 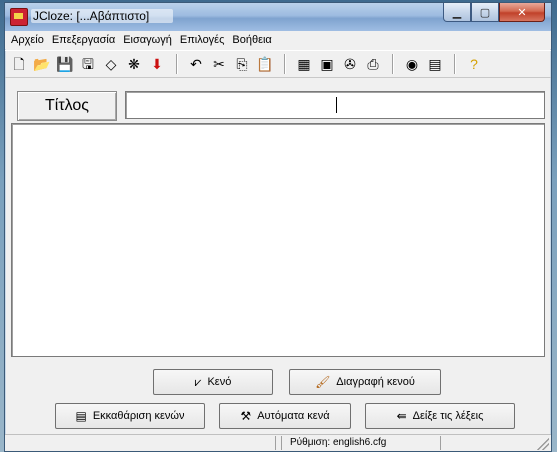 I want to click on brush-icon: 🖌, so click(x=323, y=382).